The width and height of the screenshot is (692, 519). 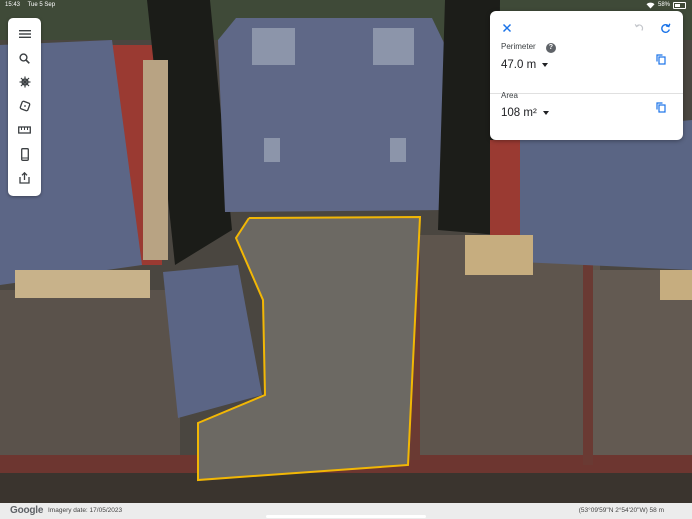 I want to click on perimeter-label: Perimeter ?, so click(x=528, y=47).